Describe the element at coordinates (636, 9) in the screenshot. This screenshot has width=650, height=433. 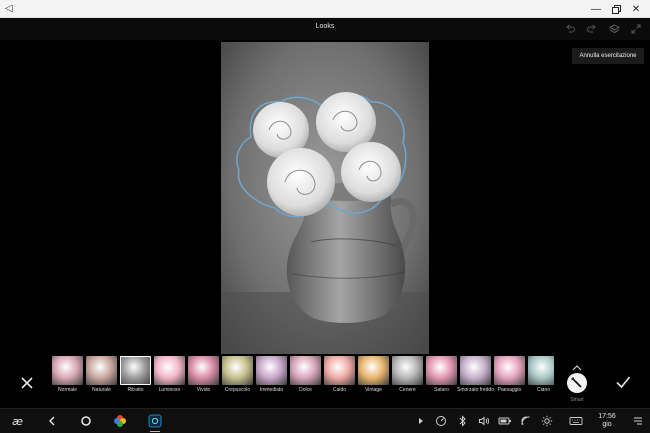
I see `close-window-icon: ✕` at that location.